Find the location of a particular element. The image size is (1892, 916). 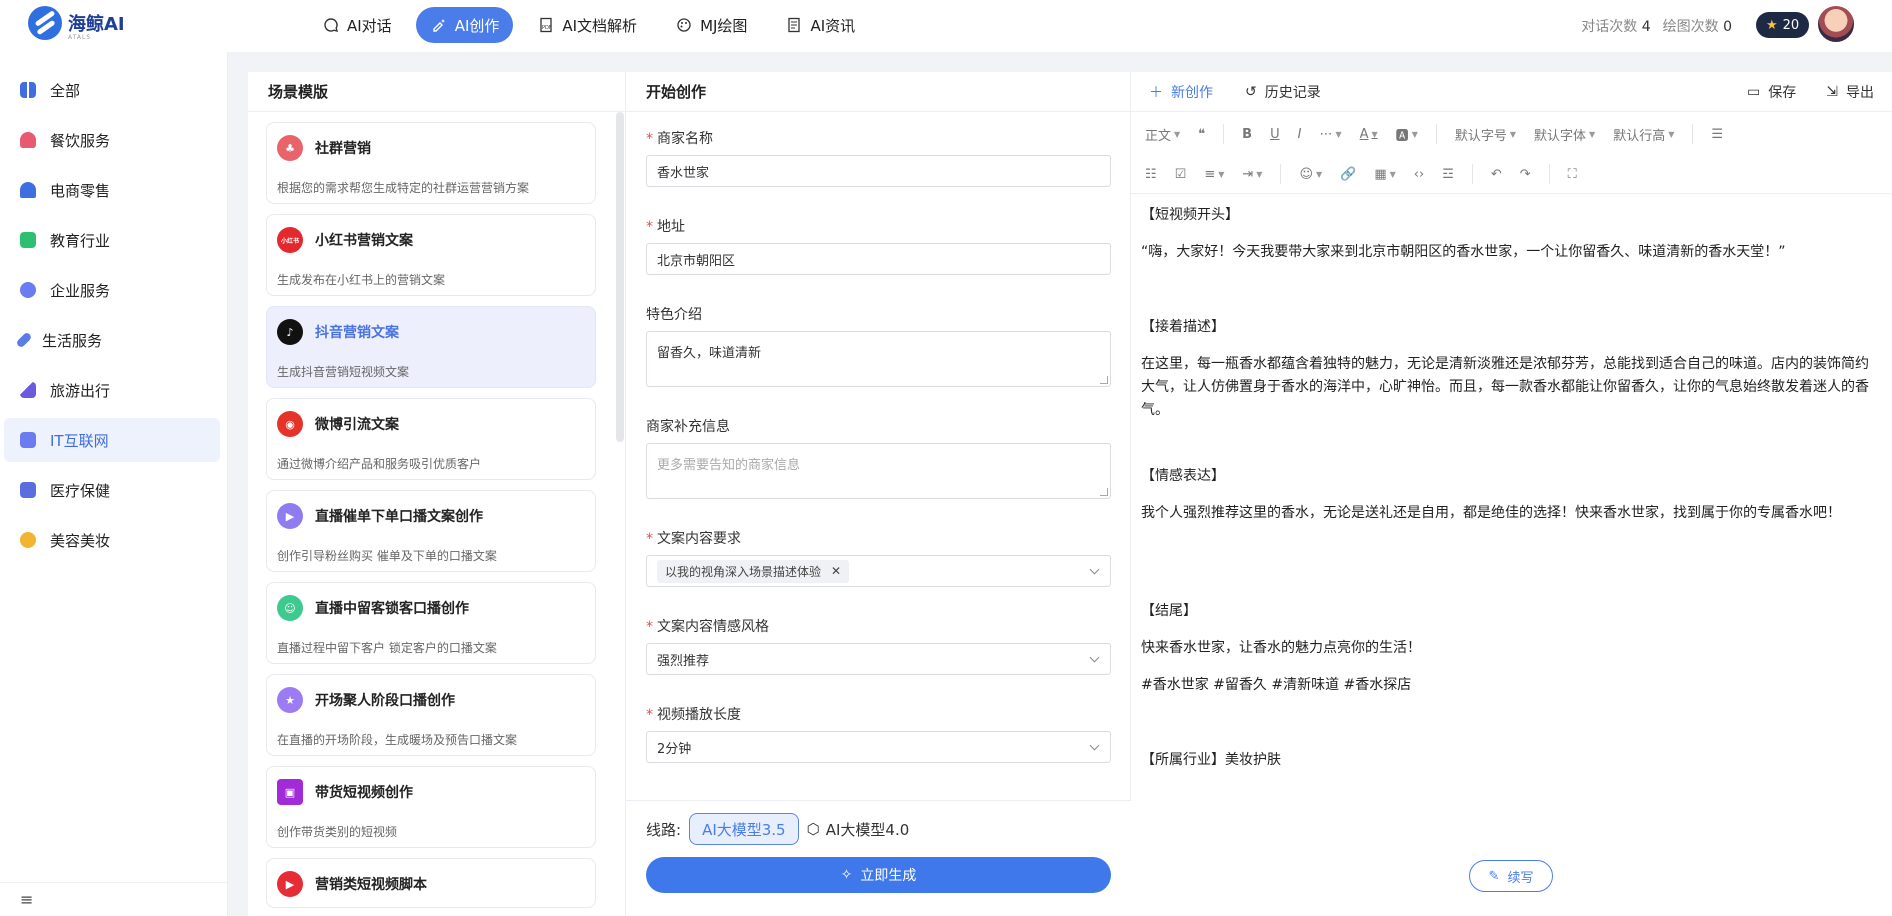

model-35-option: AI大模型3.5 is located at coordinates (744, 829).